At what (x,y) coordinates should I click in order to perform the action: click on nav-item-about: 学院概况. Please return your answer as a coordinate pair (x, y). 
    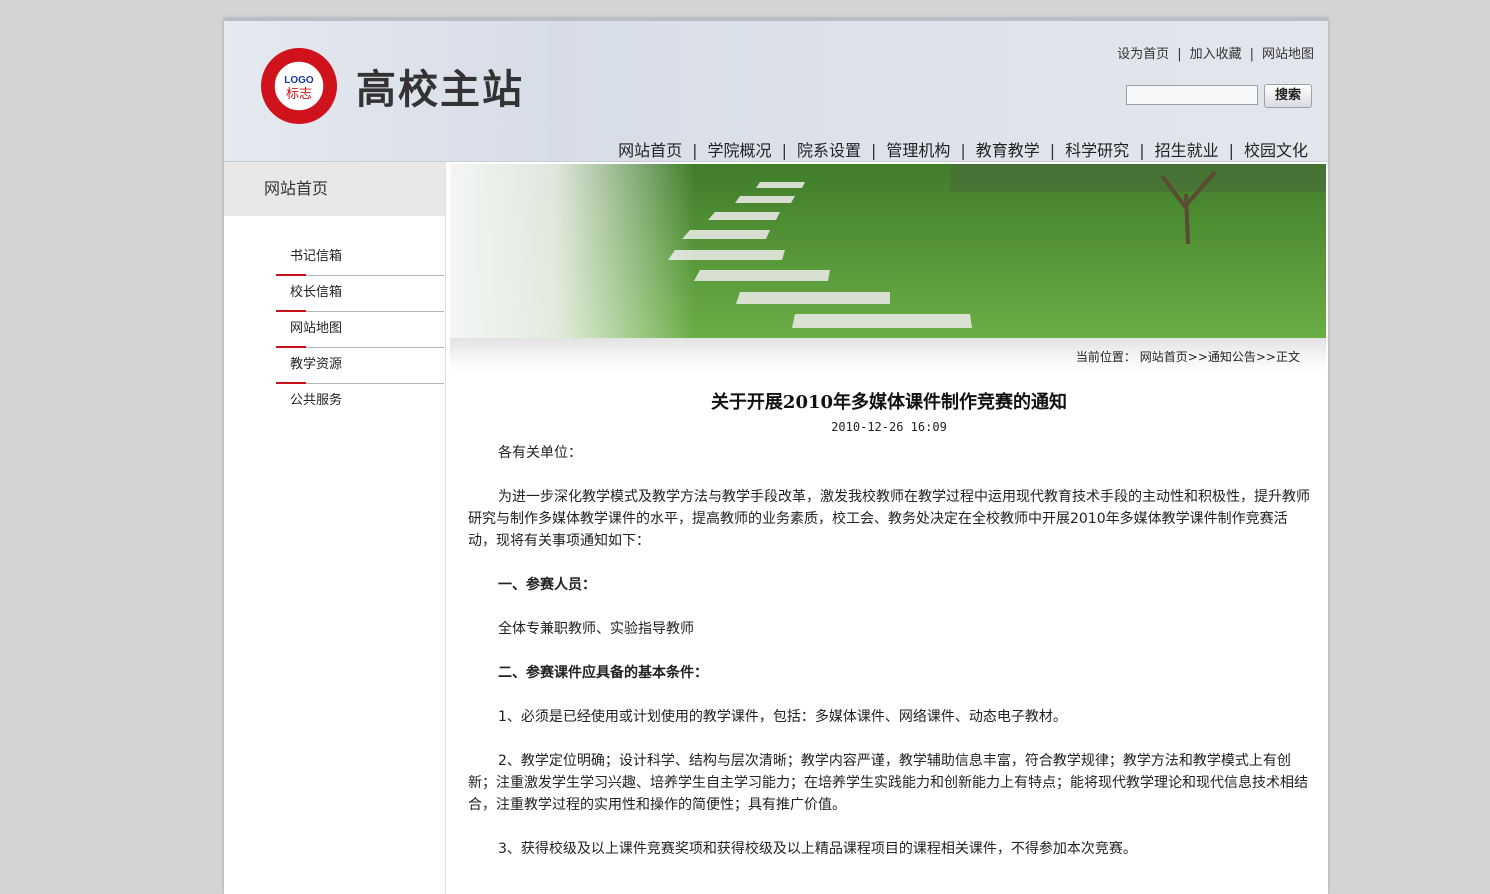
    Looking at the image, I should click on (740, 150).